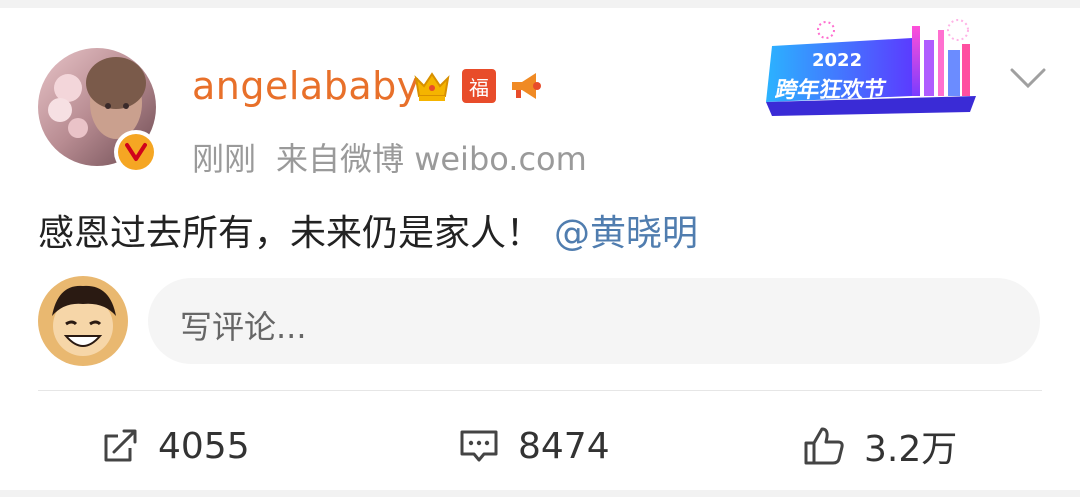 The height and width of the screenshot is (497, 1080). What do you see at coordinates (83, 321) in the screenshot?
I see `current-user-avatar` at bounding box center [83, 321].